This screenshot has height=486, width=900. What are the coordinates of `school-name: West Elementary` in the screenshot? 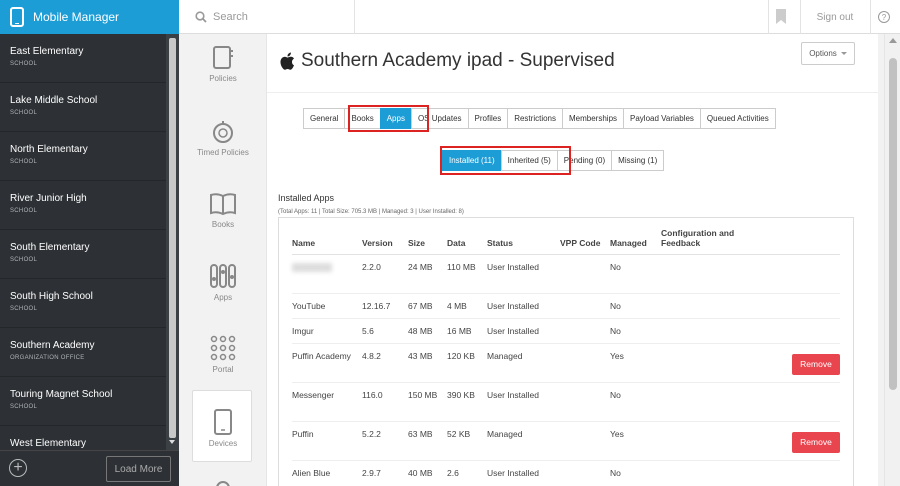 It's located at (48, 443).